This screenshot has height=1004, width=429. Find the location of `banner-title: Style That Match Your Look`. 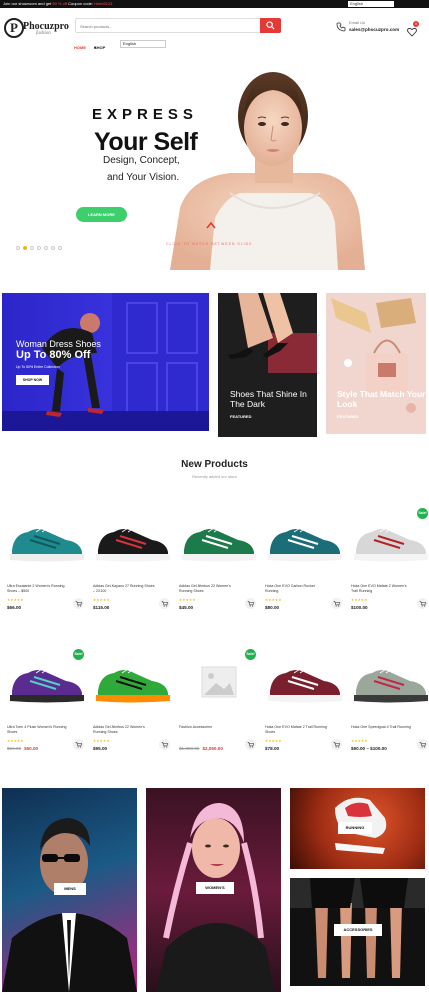

banner-title: Style That Match Your Look is located at coordinates (381, 399).